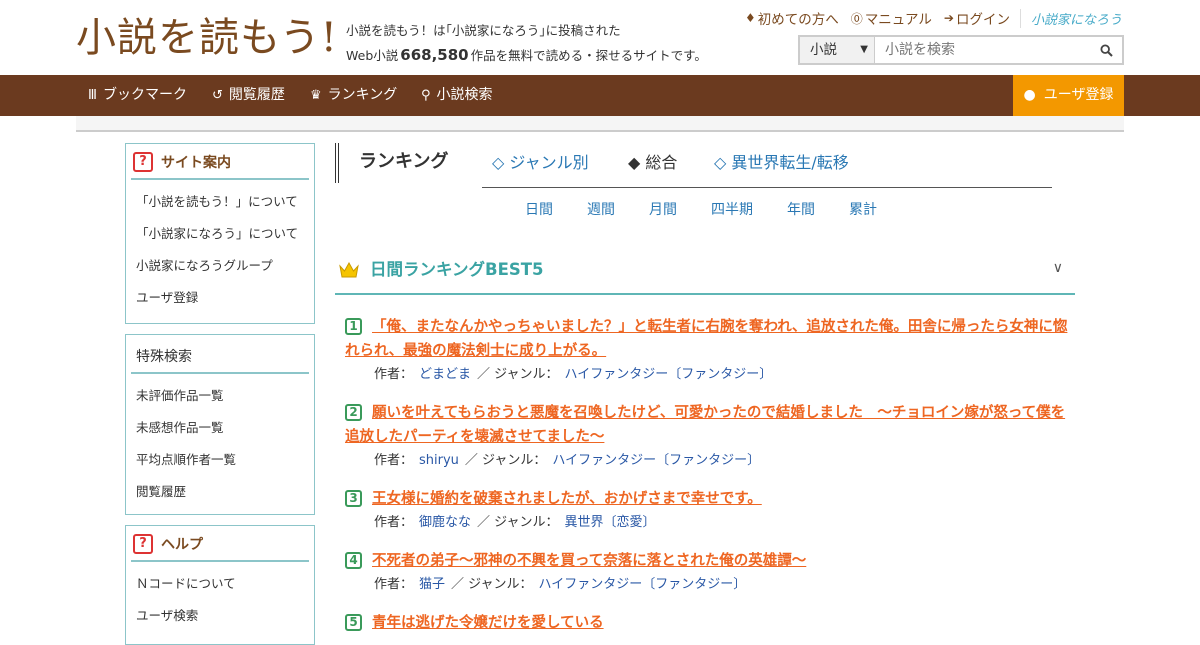 The width and height of the screenshot is (1200, 645). Describe the element at coordinates (362, 95) in the screenshot. I see `nav-ranking-label: ランキング` at that location.